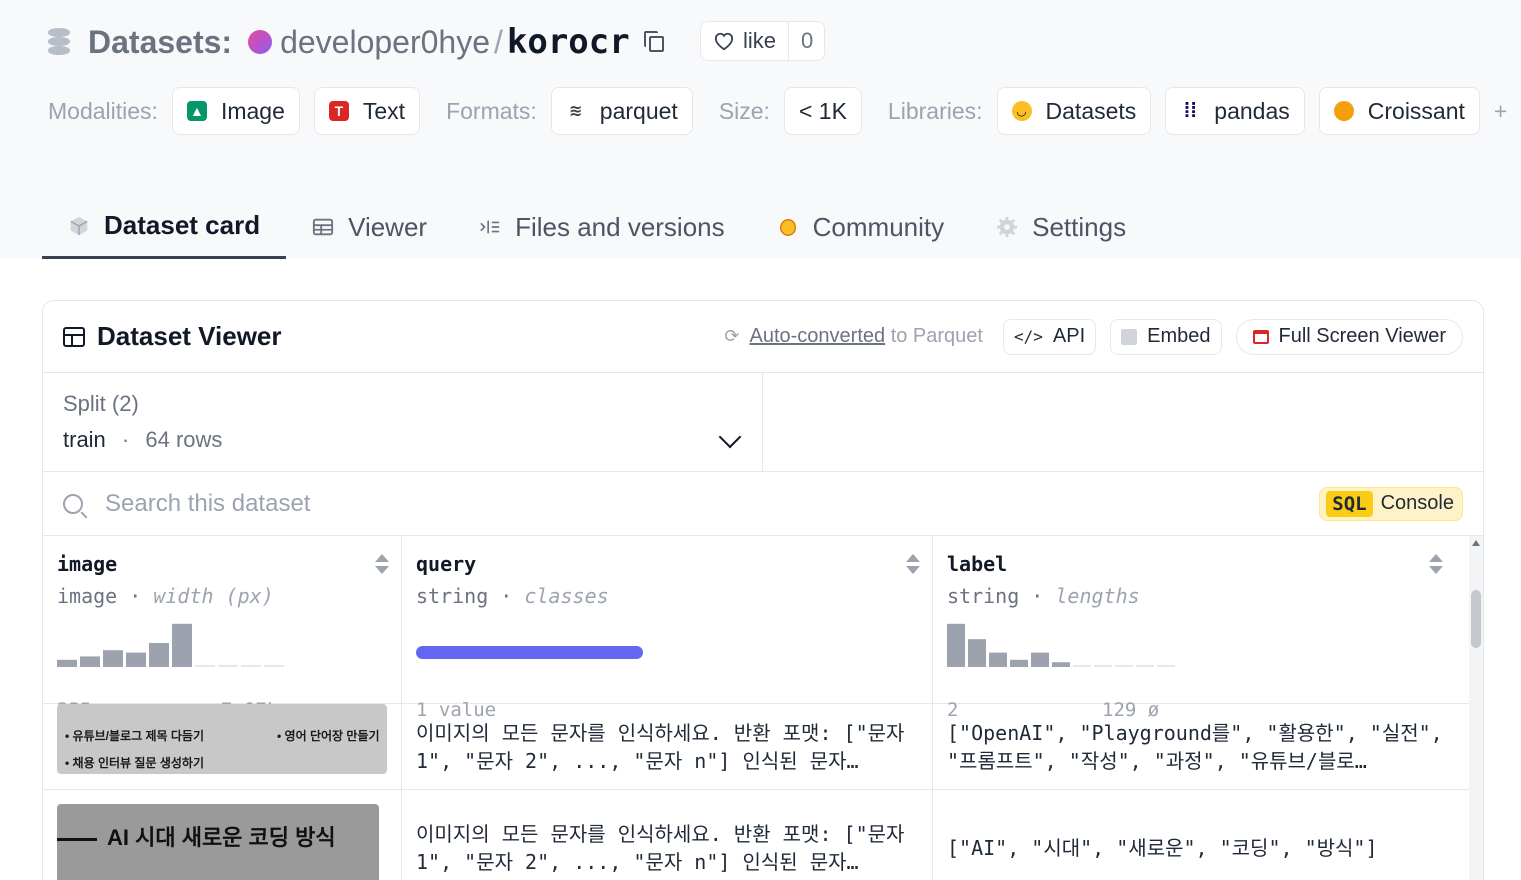  What do you see at coordinates (213, 596) in the screenshot?
I see `column-stat: width (px)` at bounding box center [213, 596].